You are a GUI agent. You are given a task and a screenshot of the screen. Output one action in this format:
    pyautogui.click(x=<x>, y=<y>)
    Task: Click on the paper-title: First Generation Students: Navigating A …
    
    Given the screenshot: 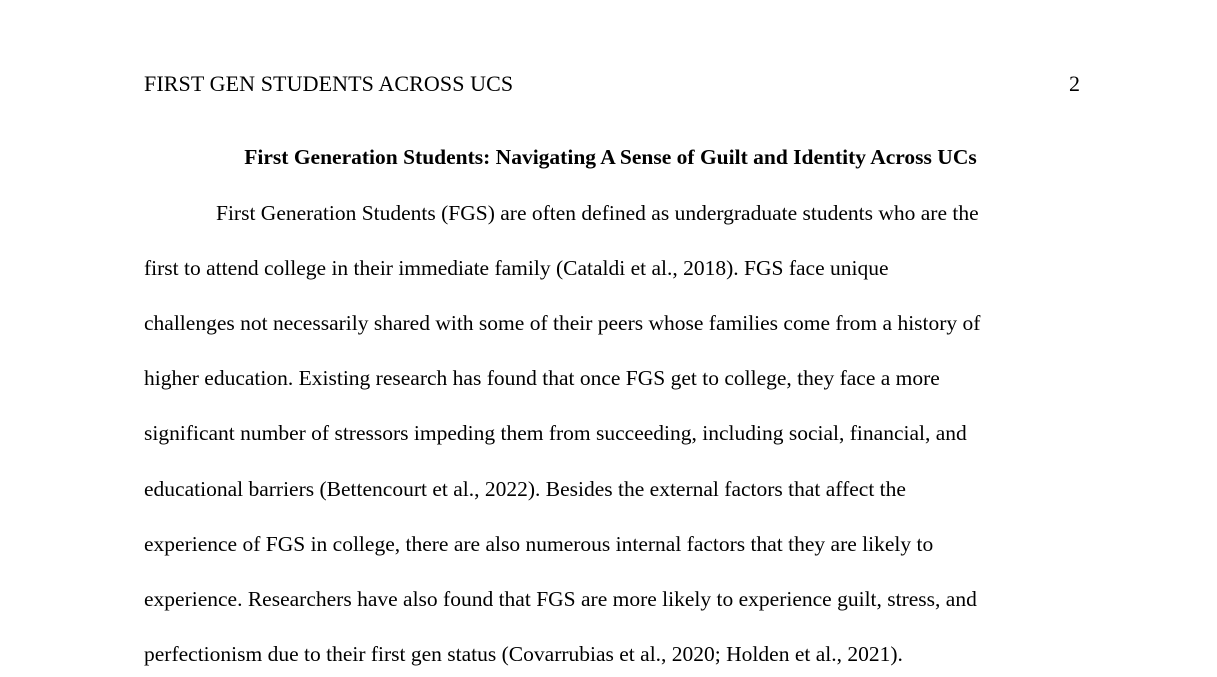 What is the action you would take?
    pyautogui.click(x=610, y=157)
    